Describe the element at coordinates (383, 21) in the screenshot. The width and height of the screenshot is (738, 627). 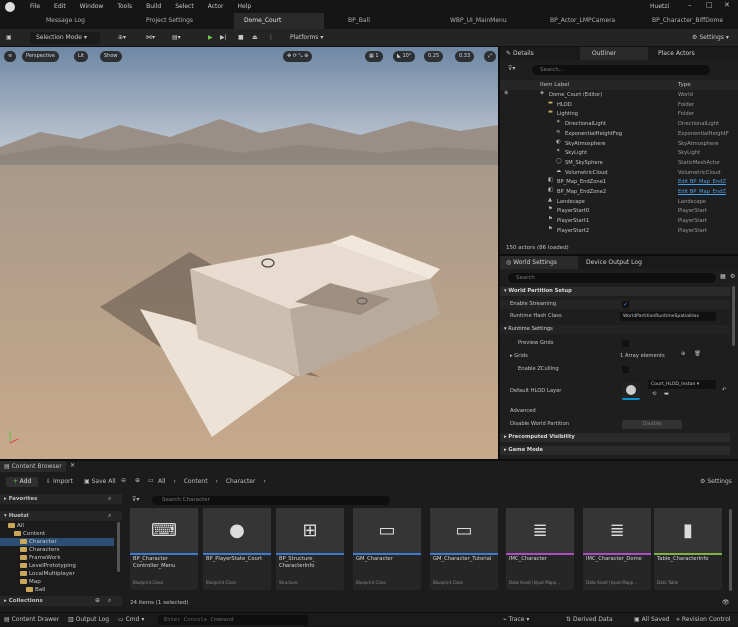
I see `tab-bp-ball: BP_Ball` at that location.